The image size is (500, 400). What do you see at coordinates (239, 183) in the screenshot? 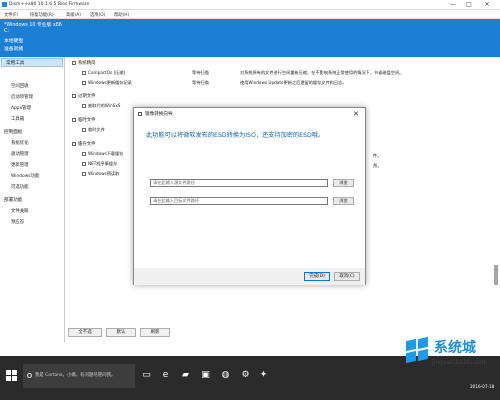
I see `source-path-input: 请在此输入源文件路径` at bounding box center [239, 183].